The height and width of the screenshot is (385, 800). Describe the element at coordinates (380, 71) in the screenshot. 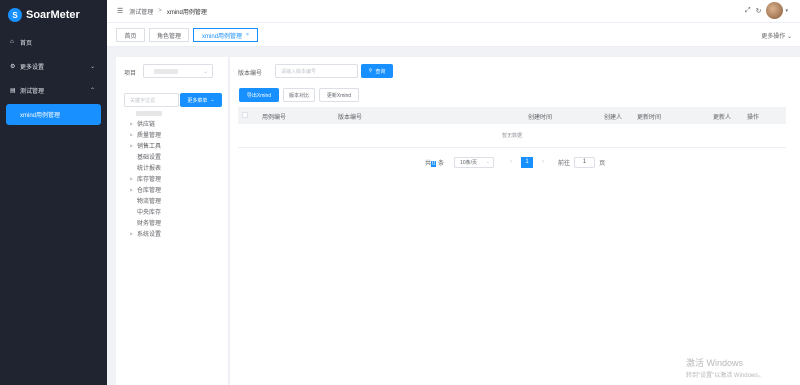

I see `query-label: 查询` at that location.